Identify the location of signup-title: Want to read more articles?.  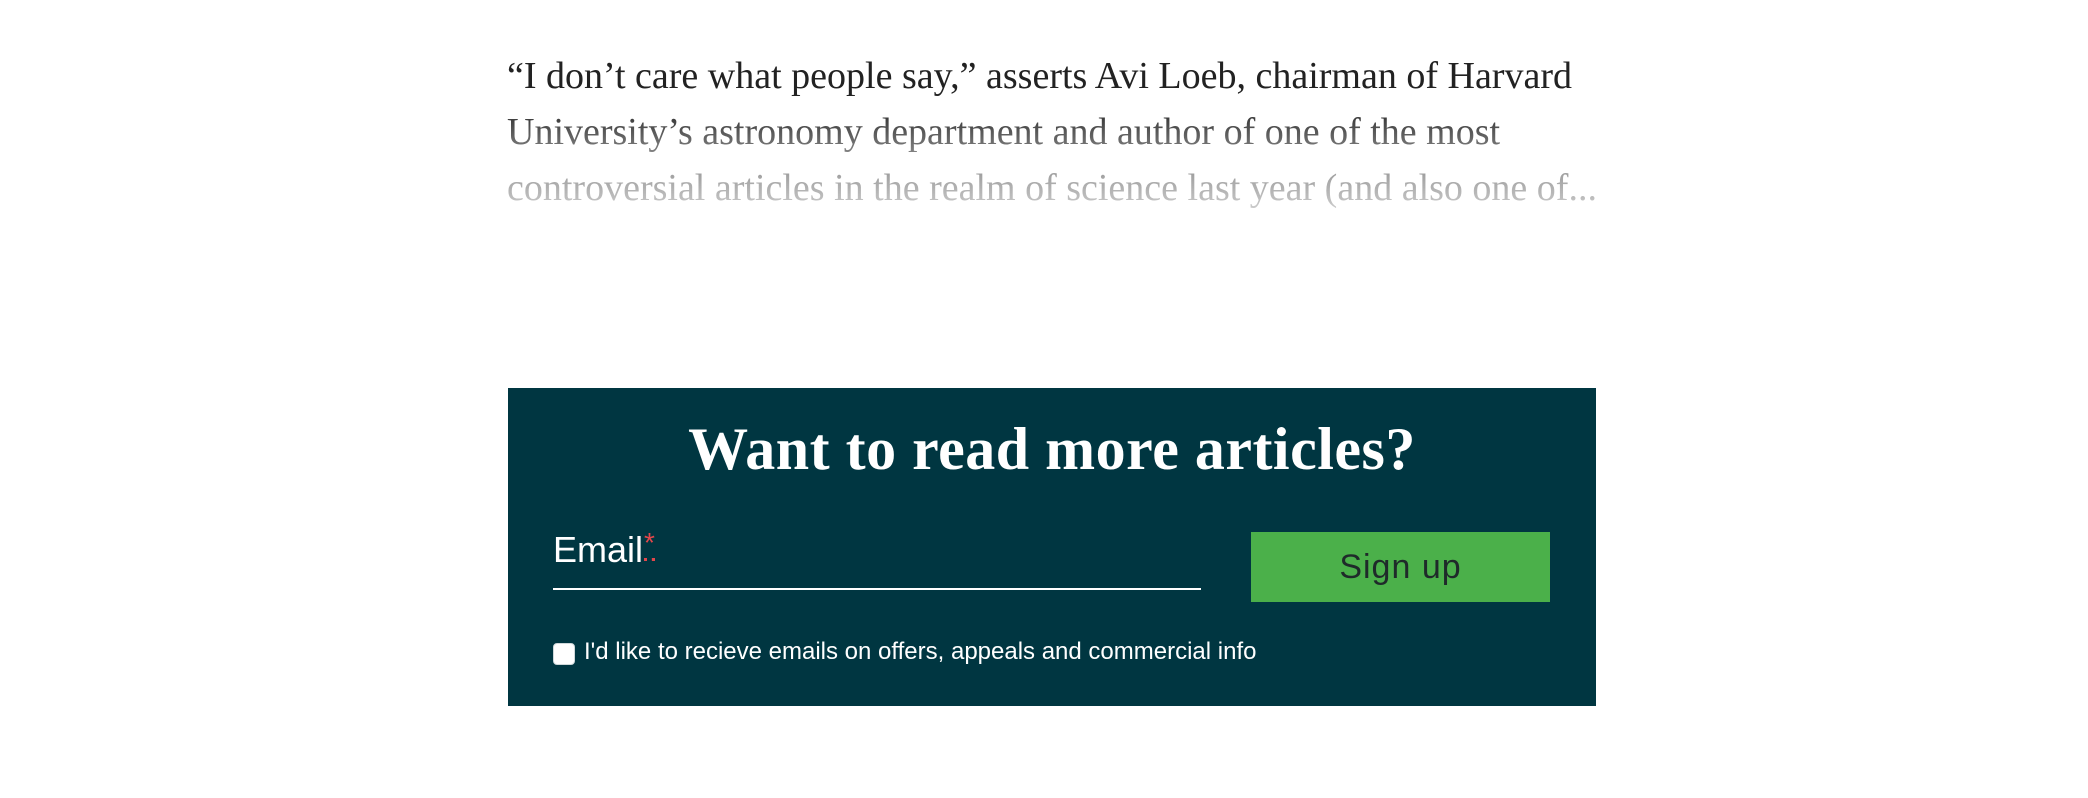
(1052, 449).